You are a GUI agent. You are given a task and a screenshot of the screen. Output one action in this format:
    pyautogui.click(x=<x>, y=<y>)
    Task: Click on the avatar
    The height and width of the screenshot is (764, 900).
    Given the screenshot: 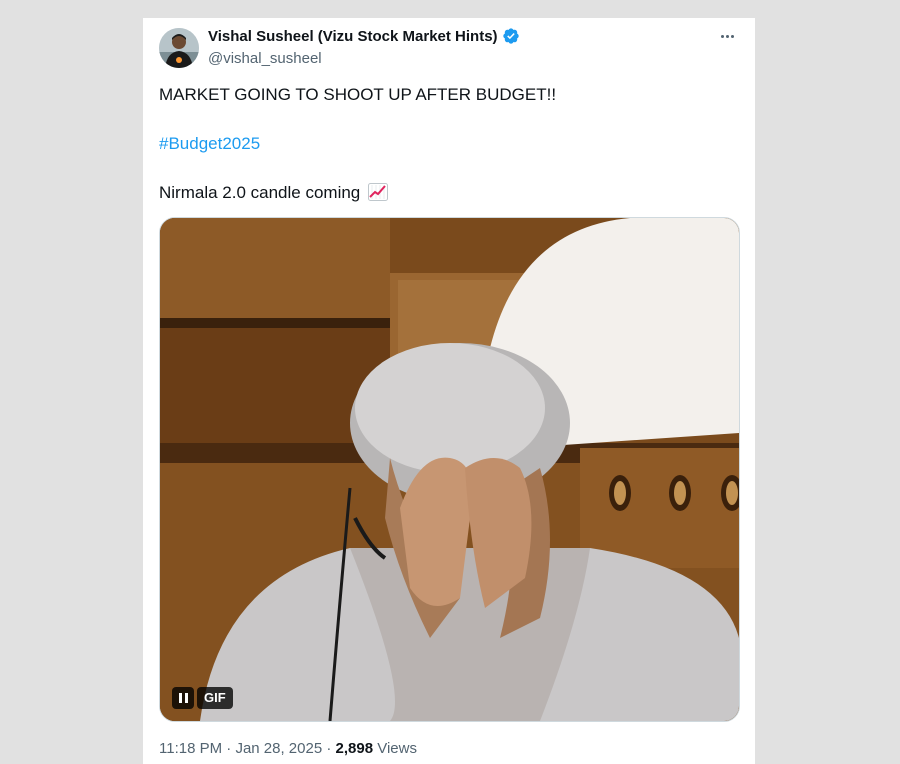 What is the action you would take?
    pyautogui.click(x=179, y=48)
    